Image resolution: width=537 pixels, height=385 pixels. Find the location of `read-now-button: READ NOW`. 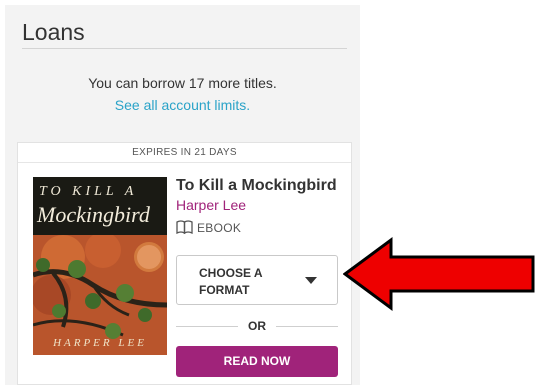

read-now-button: READ NOW is located at coordinates (257, 361).